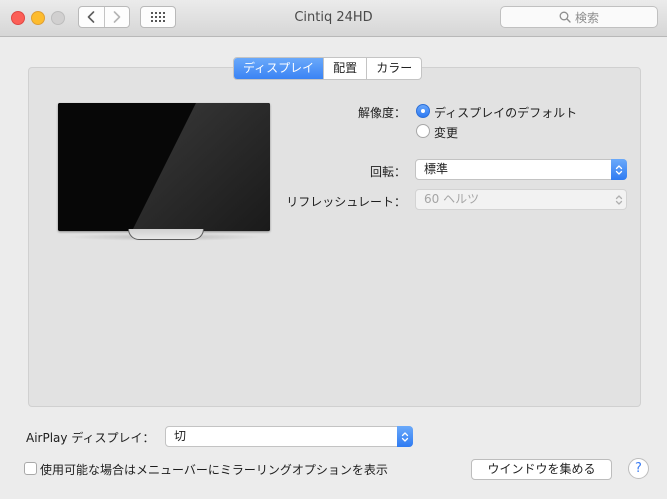  What do you see at coordinates (30, 468) in the screenshot?
I see `mirroring-checkbox` at bounding box center [30, 468].